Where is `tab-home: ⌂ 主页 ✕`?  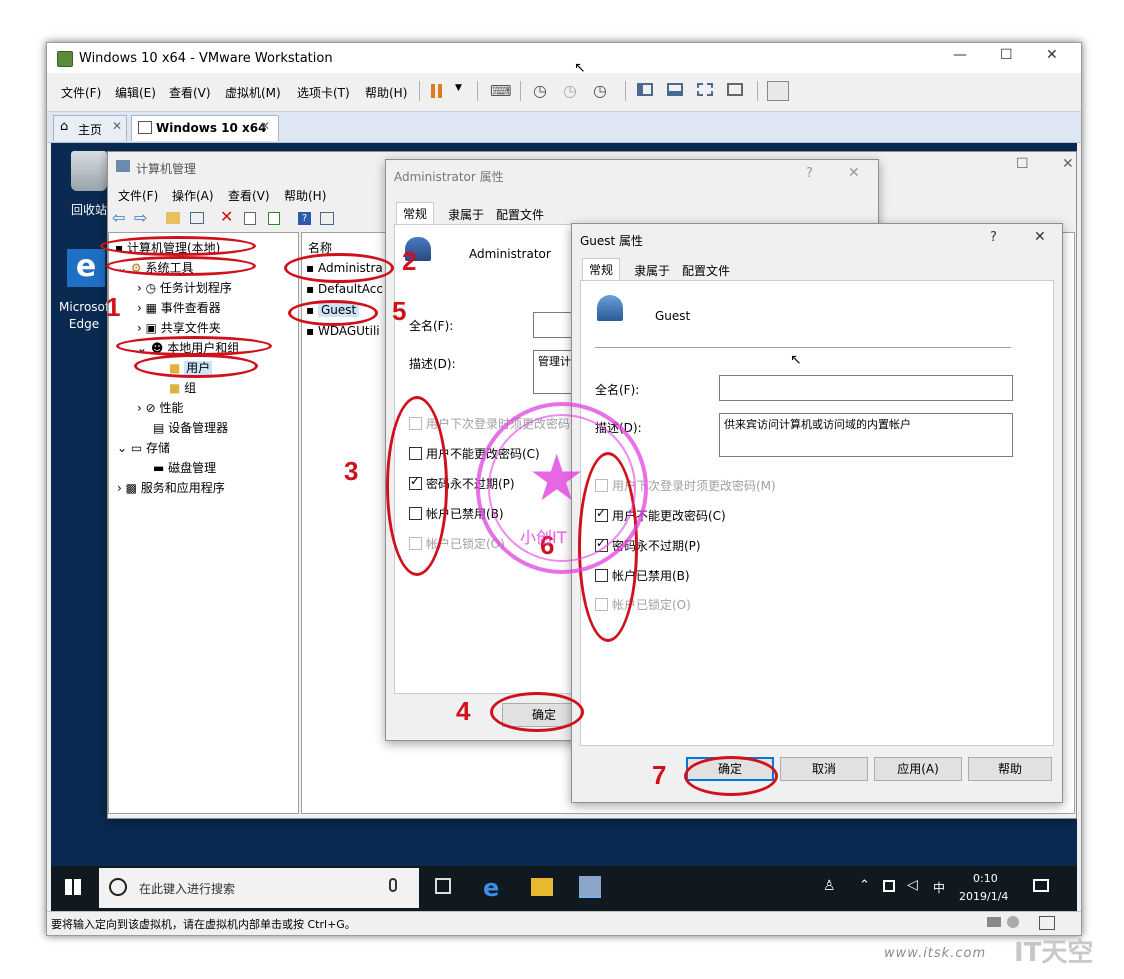
tab-home: ⌂ 主页 ✕ is located at coordinates (90, 128).